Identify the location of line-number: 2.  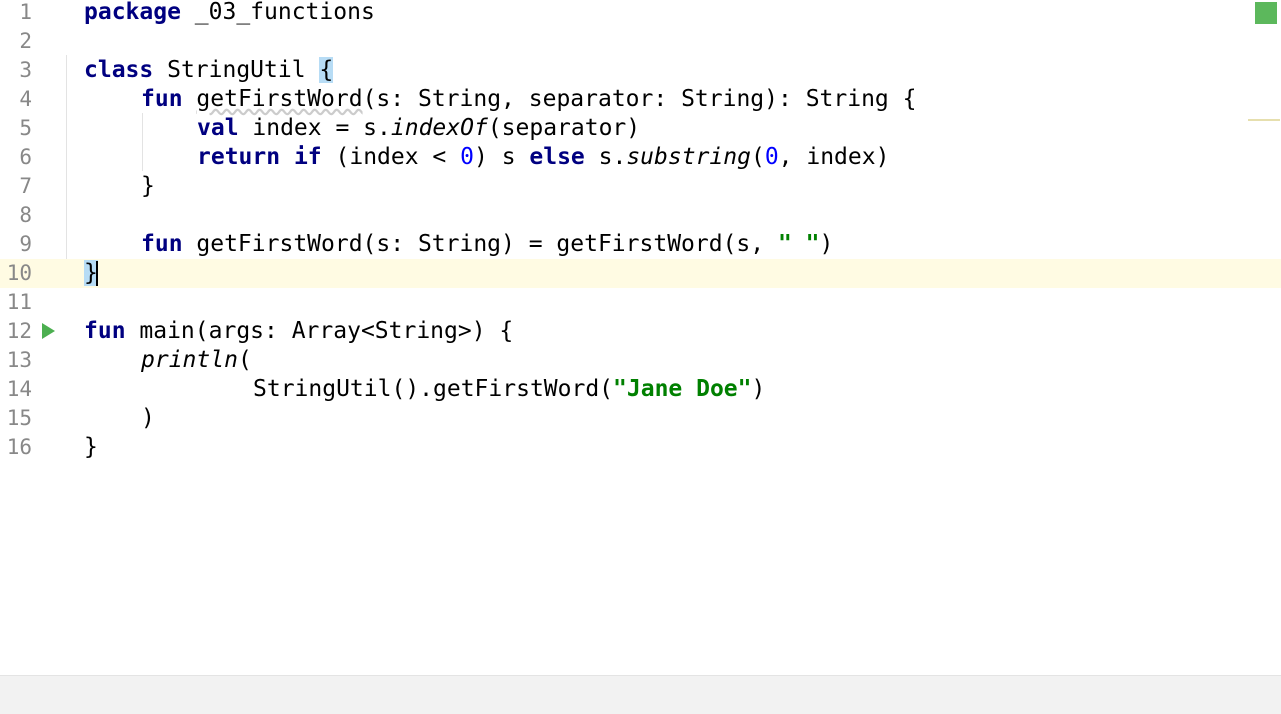
(25, 41).